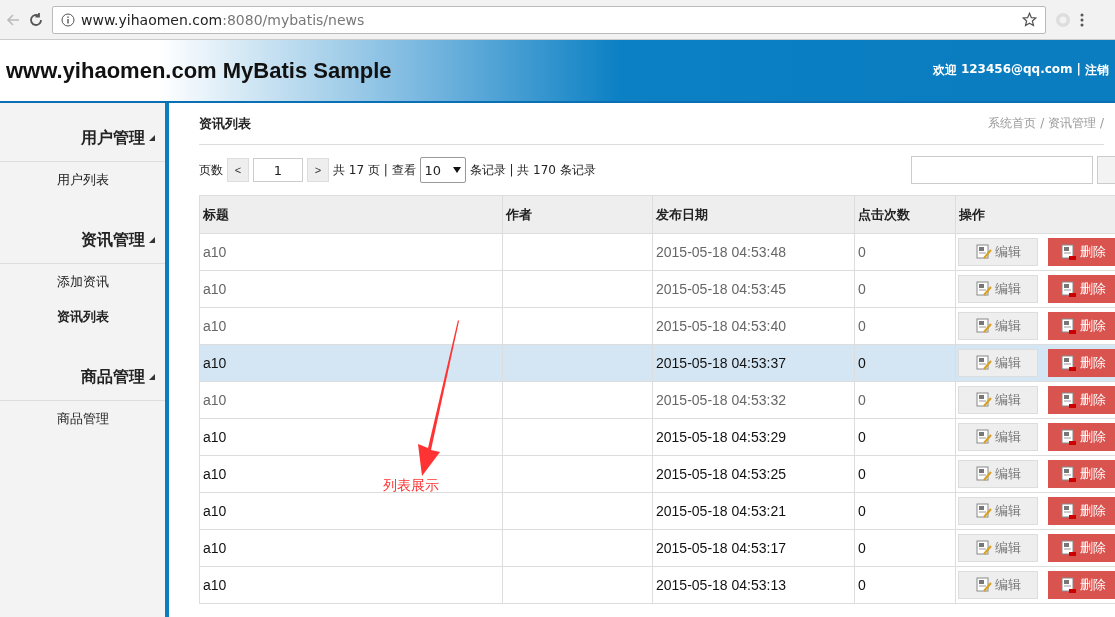  What do you see at coordinates (113, 240) in the screenshot?
I see `sidebar-group-title: 资讯管理` at bounding box center [113, 240].